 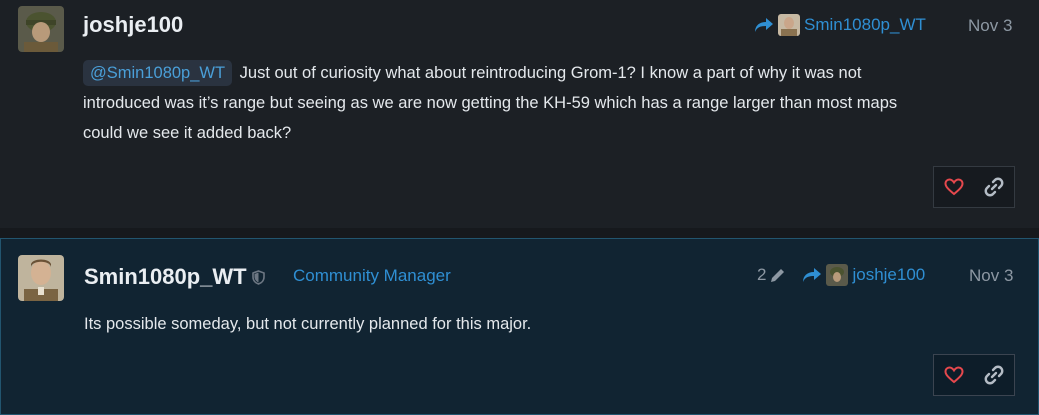 I want to click on shield-icon, so click(x=258, y=277).